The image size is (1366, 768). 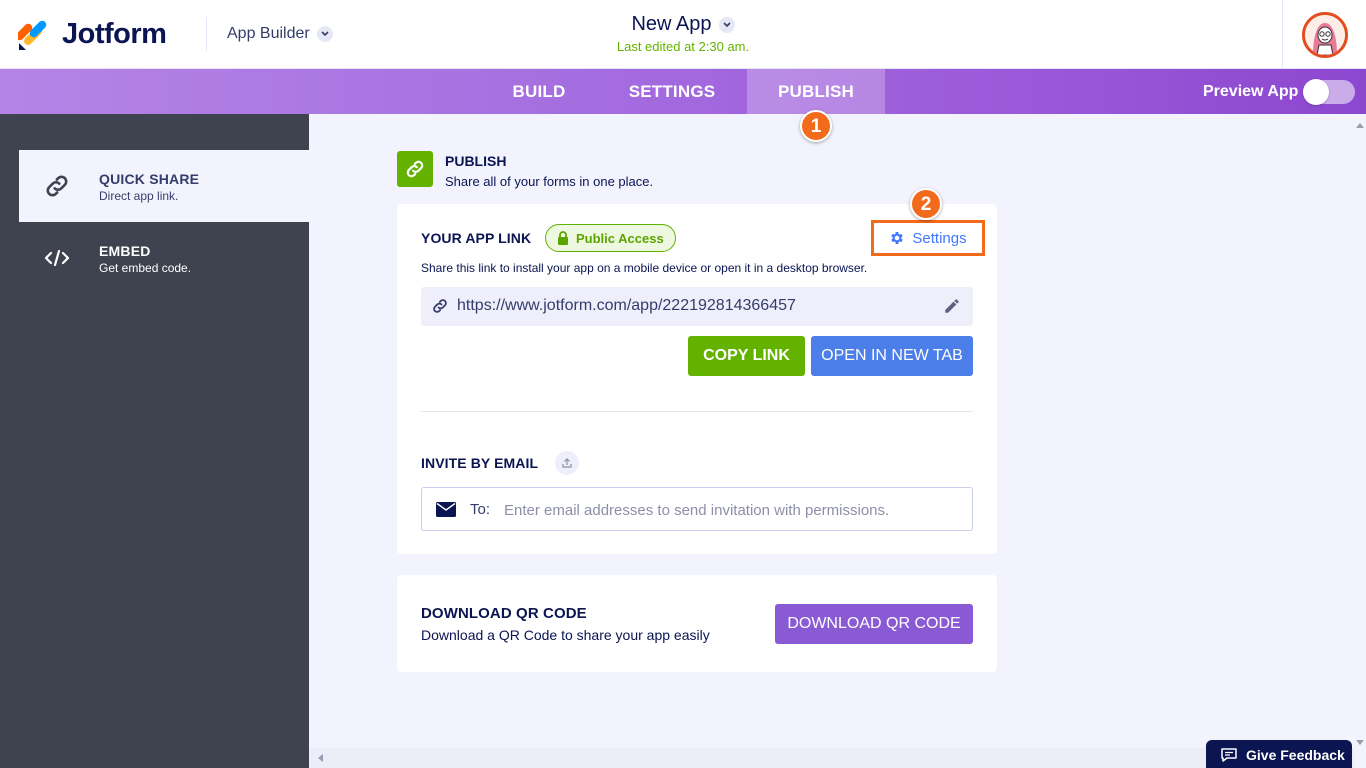 What do you see at coordinates (1316, 92) in the screenshot?
I see `toggle-knob` at bounding box center [1316, 92].